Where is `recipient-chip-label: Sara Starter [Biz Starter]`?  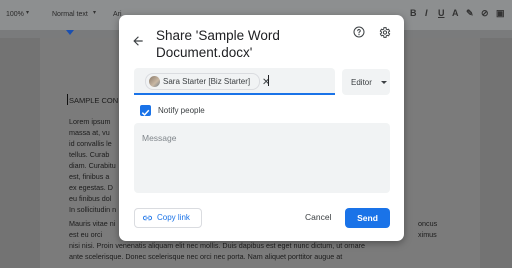 recipient-chip-label: Sara Starter [Biz Starter] is located at coordinates (207, 81).